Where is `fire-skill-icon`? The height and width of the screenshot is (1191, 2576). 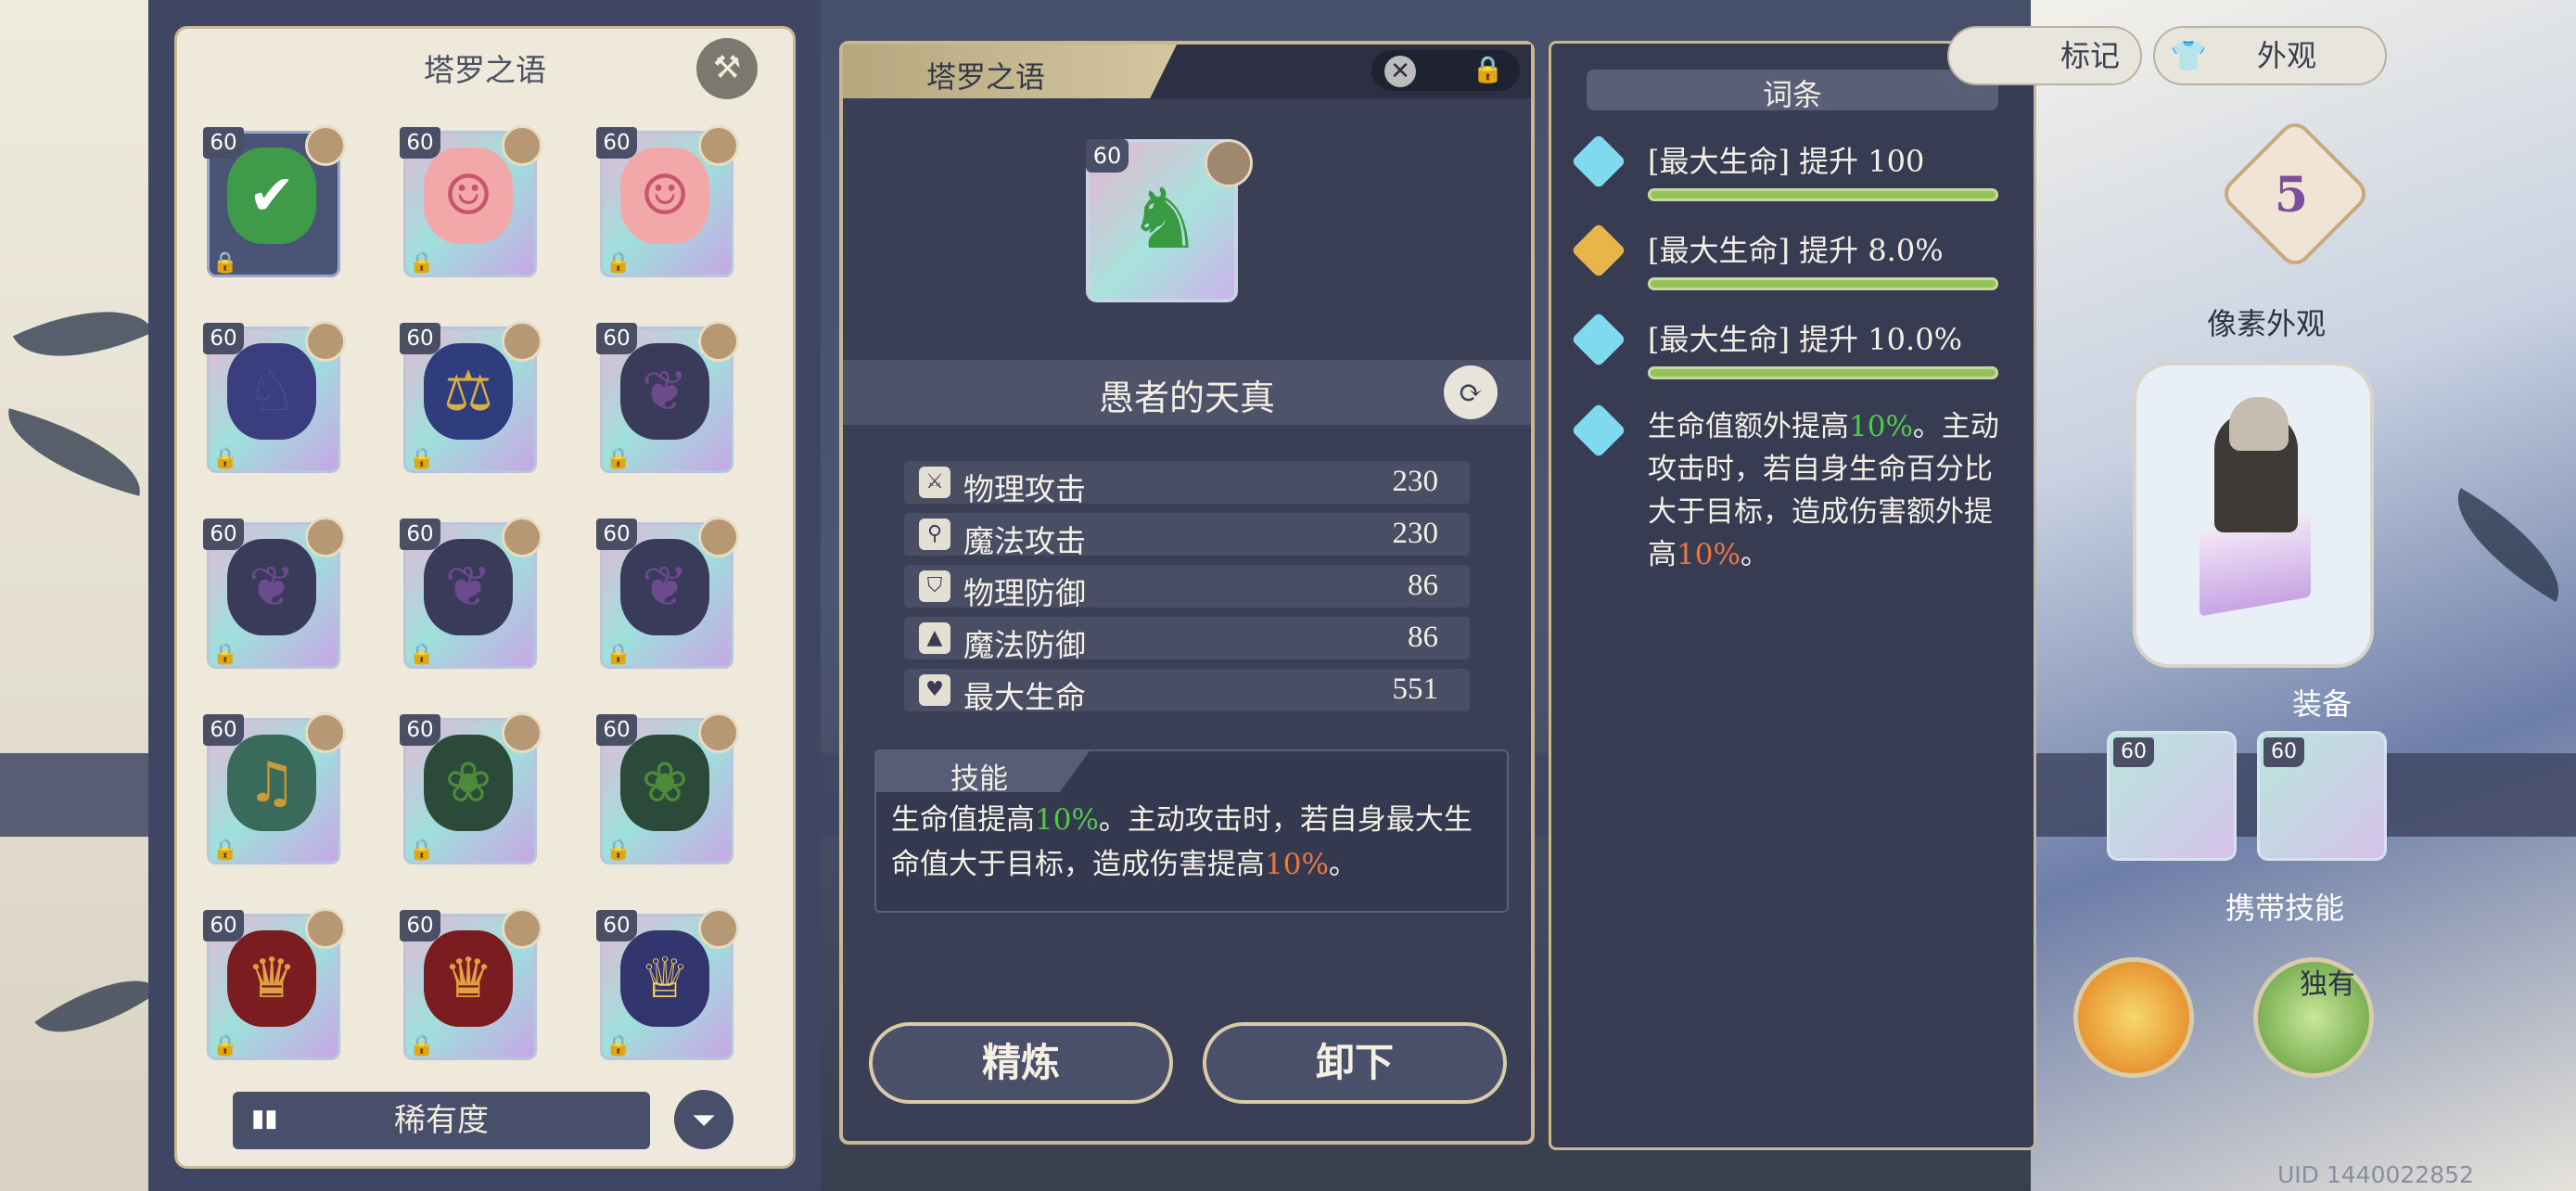
fire-skill-icon is located at coordinates (2133, 1018).